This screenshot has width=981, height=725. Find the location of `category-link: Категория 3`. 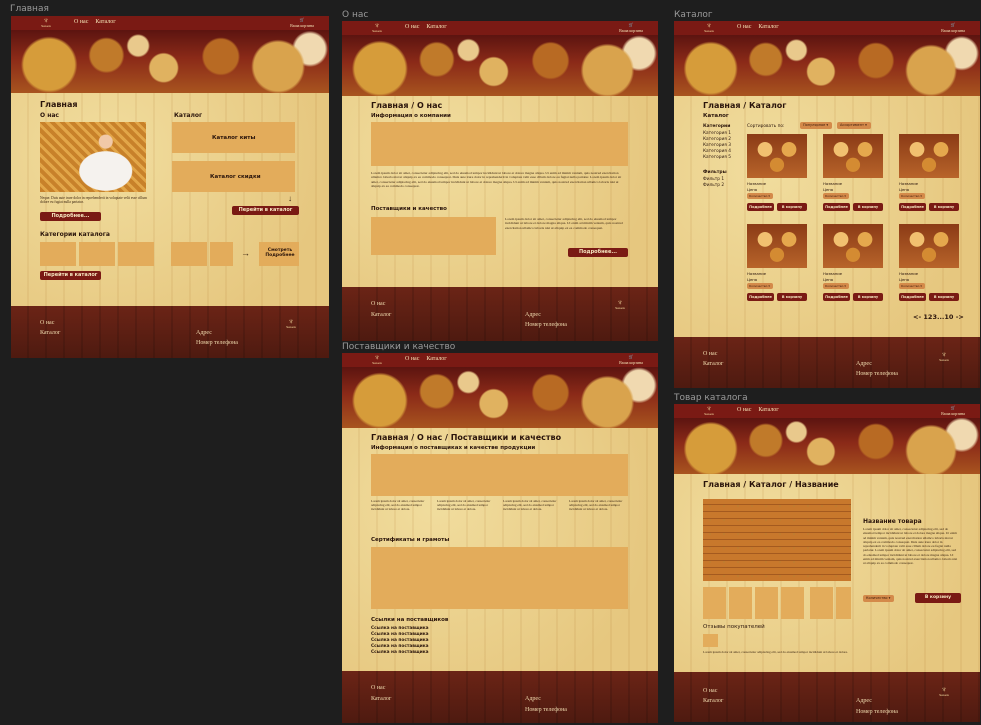

category-link: Категория 3 is located at coordinates (717, 145).